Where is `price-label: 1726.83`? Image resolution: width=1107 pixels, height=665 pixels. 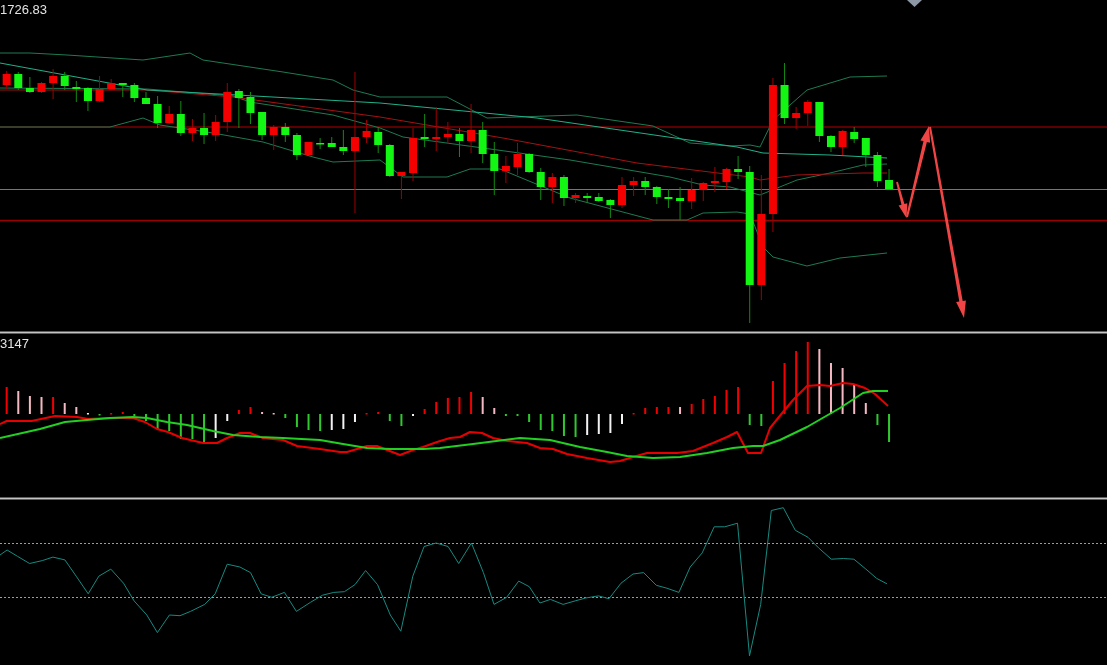
price-label: 1726.83 is located at coordinates (23, 10).